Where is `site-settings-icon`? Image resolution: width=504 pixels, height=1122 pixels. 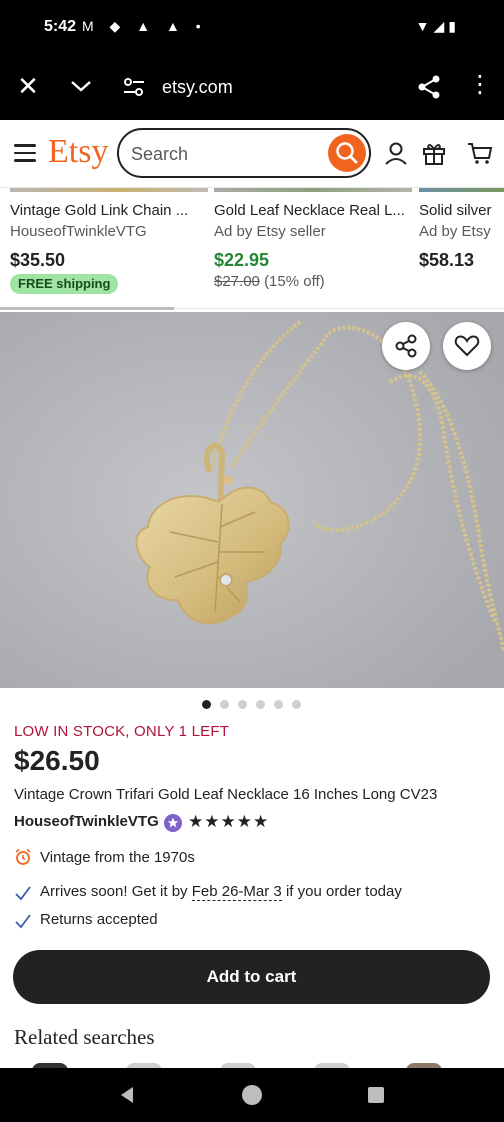
site-settings-icon is located at coordinates (134, 87).